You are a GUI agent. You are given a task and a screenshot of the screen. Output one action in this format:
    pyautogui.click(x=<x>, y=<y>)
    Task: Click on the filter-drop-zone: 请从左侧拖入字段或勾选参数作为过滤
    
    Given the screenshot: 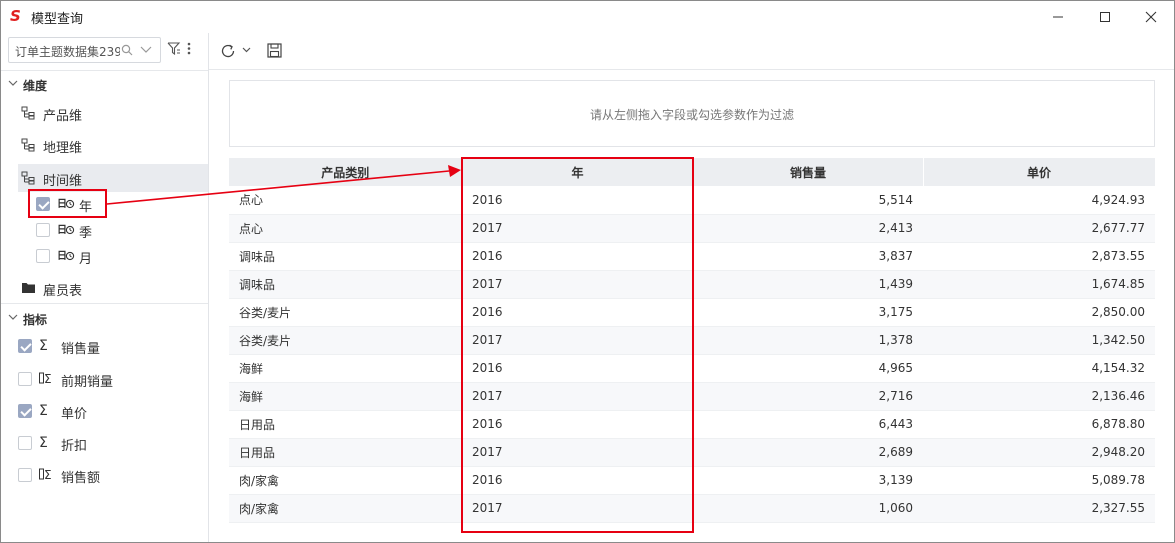 What is the action you would take?
    pyautogui.click(x=692, y=113)
    